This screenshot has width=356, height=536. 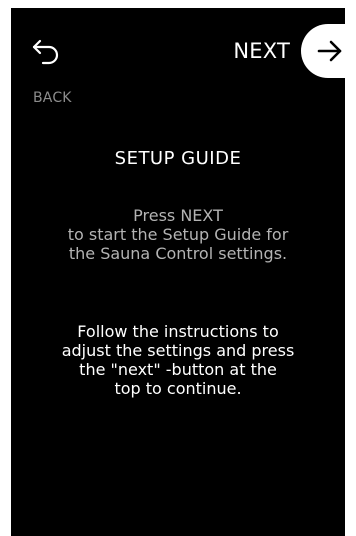 I want to click on undo-arrow-icon, so click(x=45, y=52).